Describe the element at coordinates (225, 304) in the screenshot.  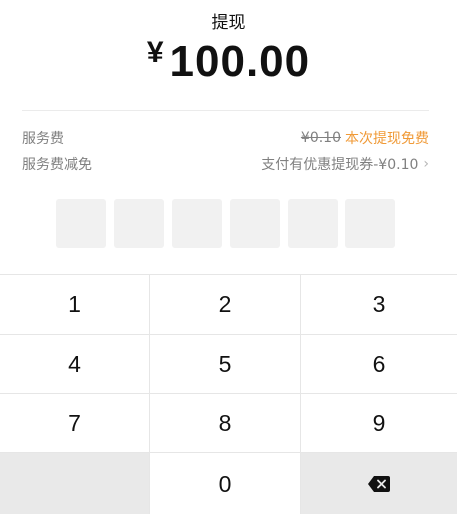
I see `key-2: 2` at that location.